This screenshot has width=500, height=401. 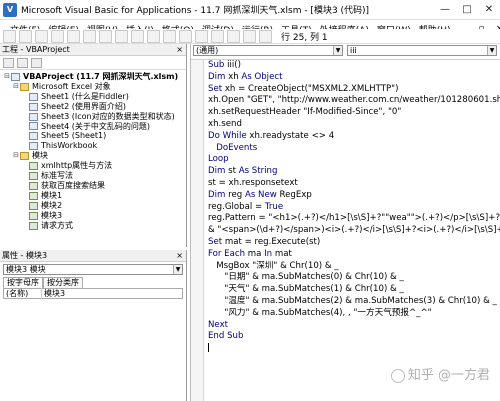 I want to click on tree-item: Sheet2 (使用界面介绍), so click(x=94, y=107).